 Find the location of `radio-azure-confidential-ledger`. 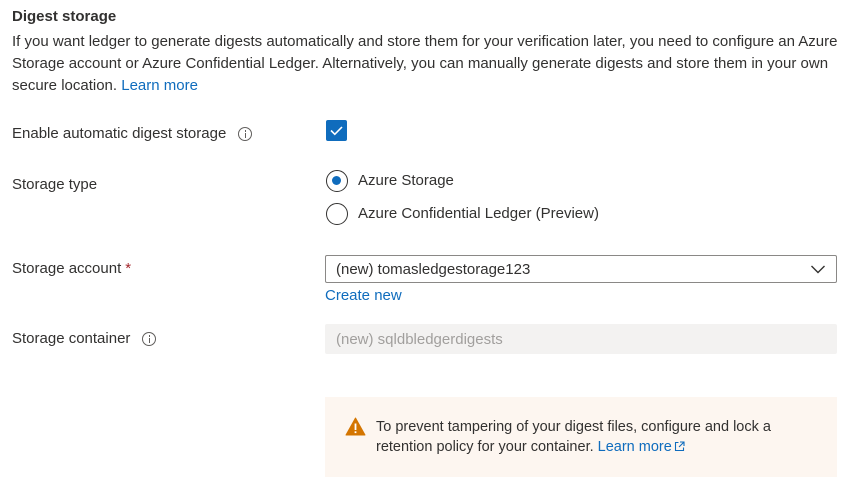

radio-azure-confidential-ledger is located at coordinates (337, 214).